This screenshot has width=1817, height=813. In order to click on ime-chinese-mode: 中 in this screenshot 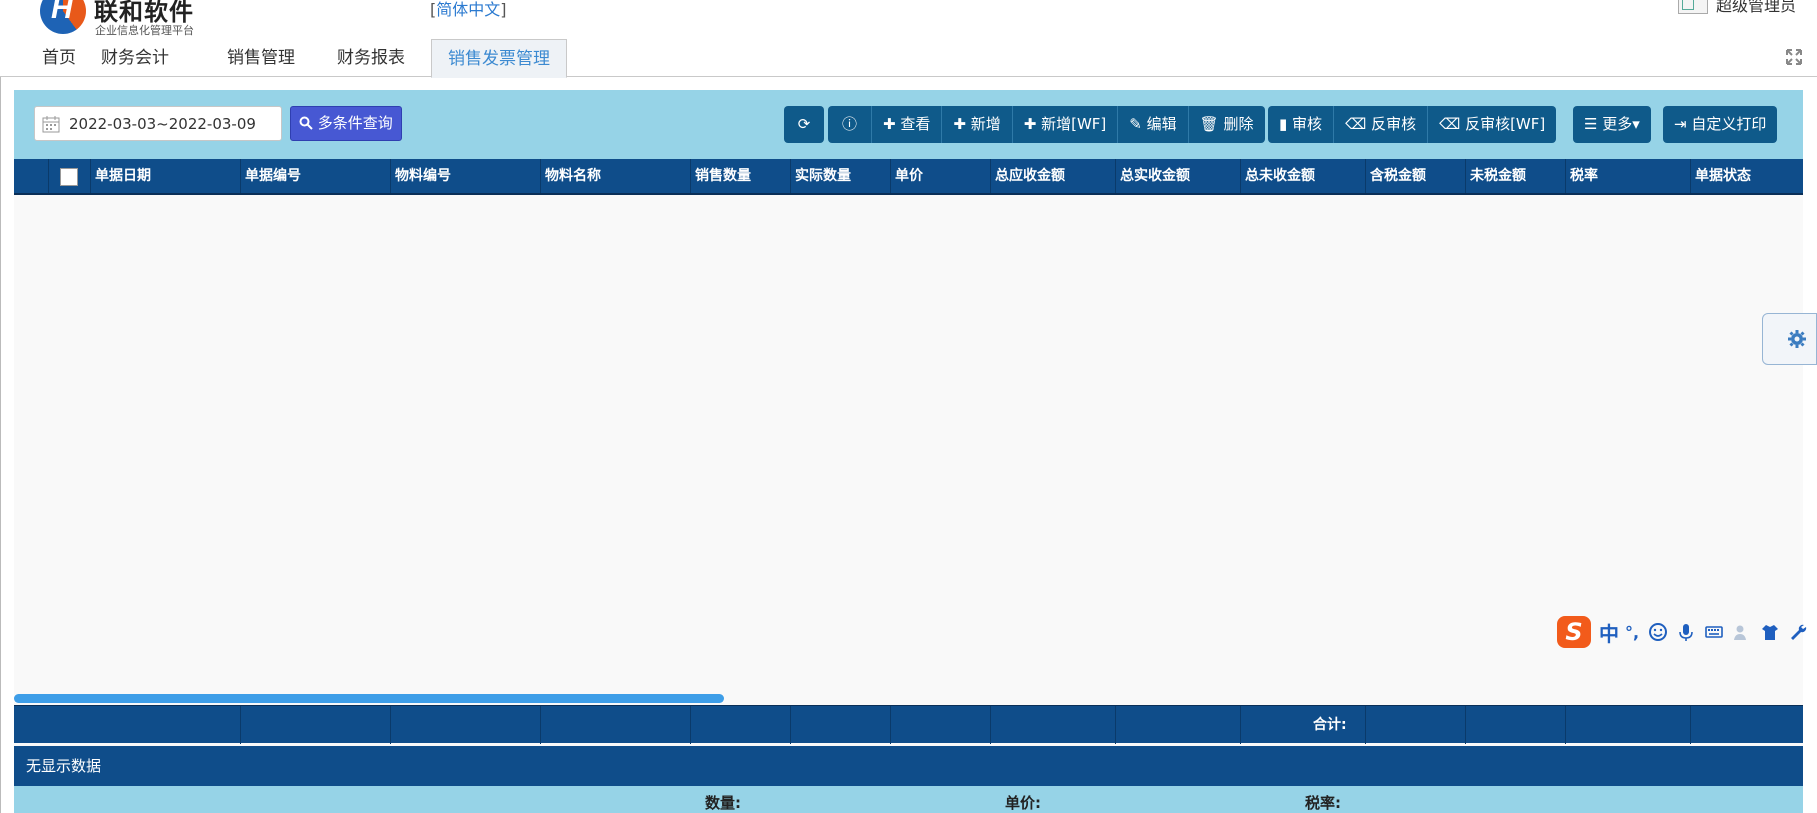, I will do `click(1609, 632)`.